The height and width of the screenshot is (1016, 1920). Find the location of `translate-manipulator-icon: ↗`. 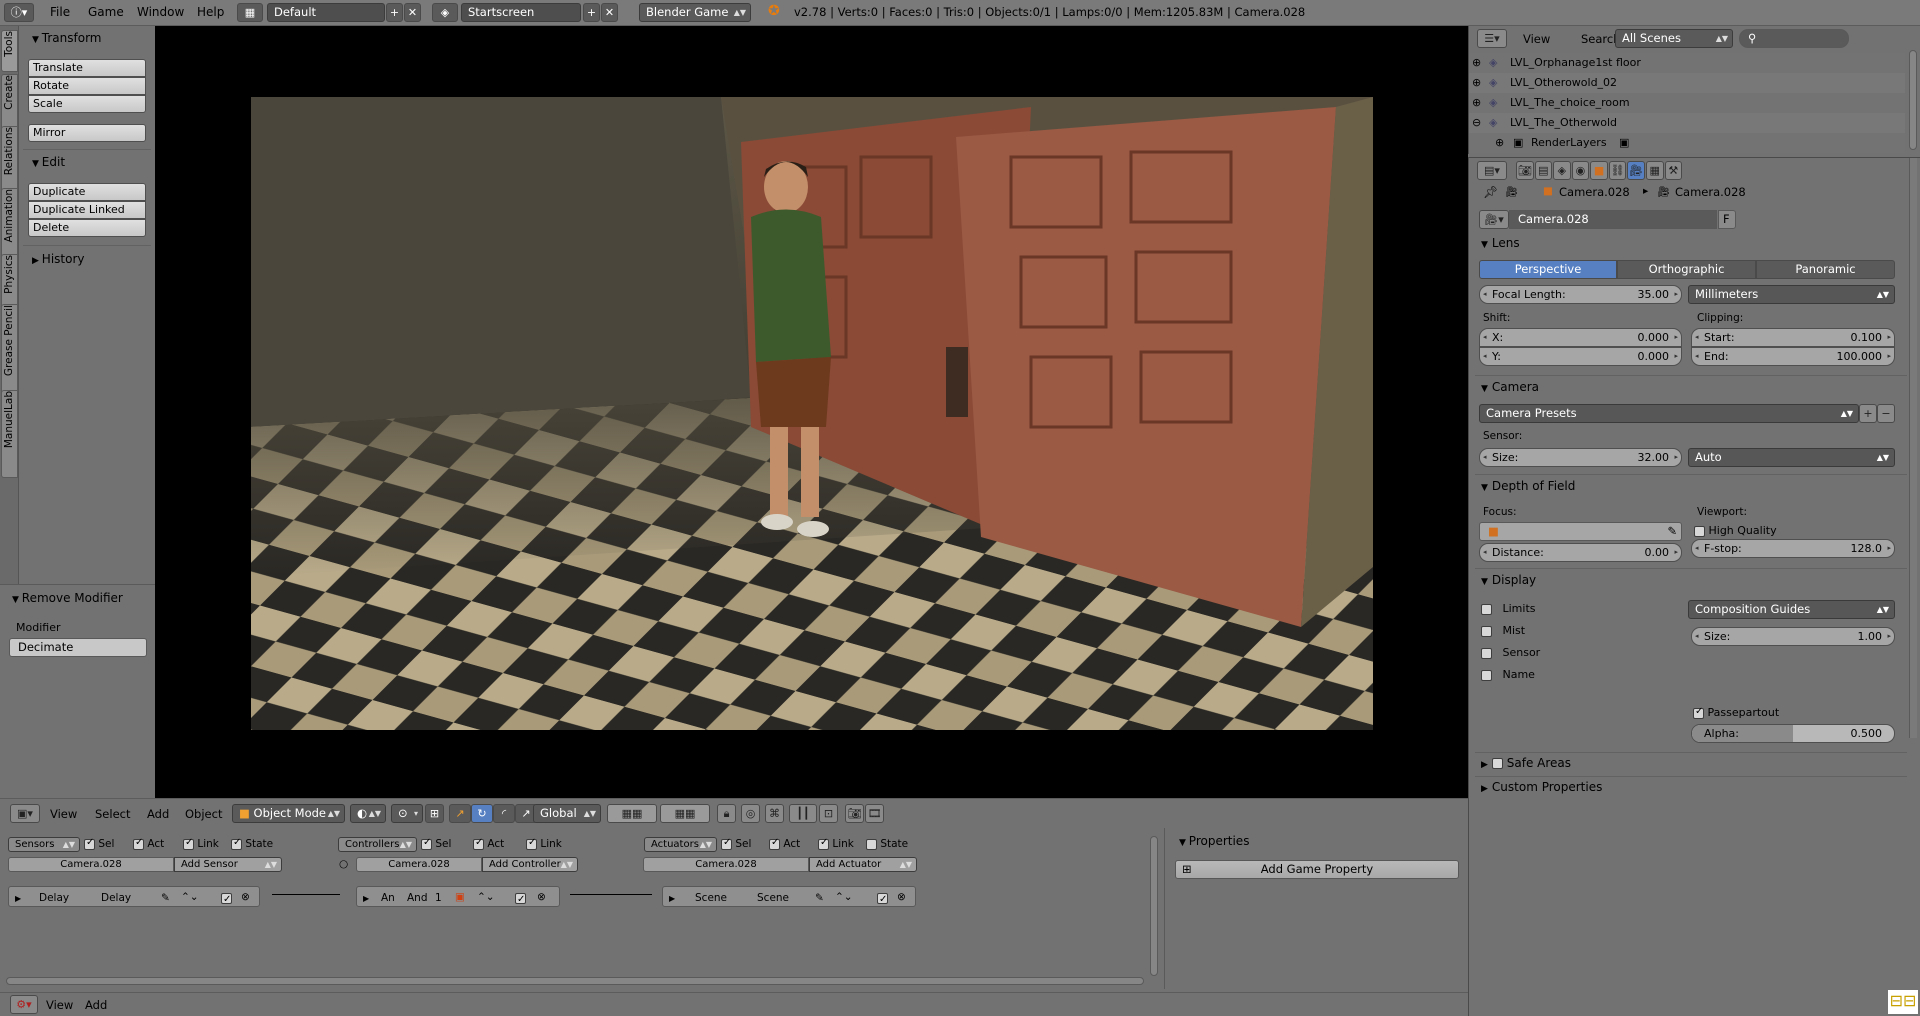

translate-manipulator-icon: ↗ is located at coordinates (460, 813).